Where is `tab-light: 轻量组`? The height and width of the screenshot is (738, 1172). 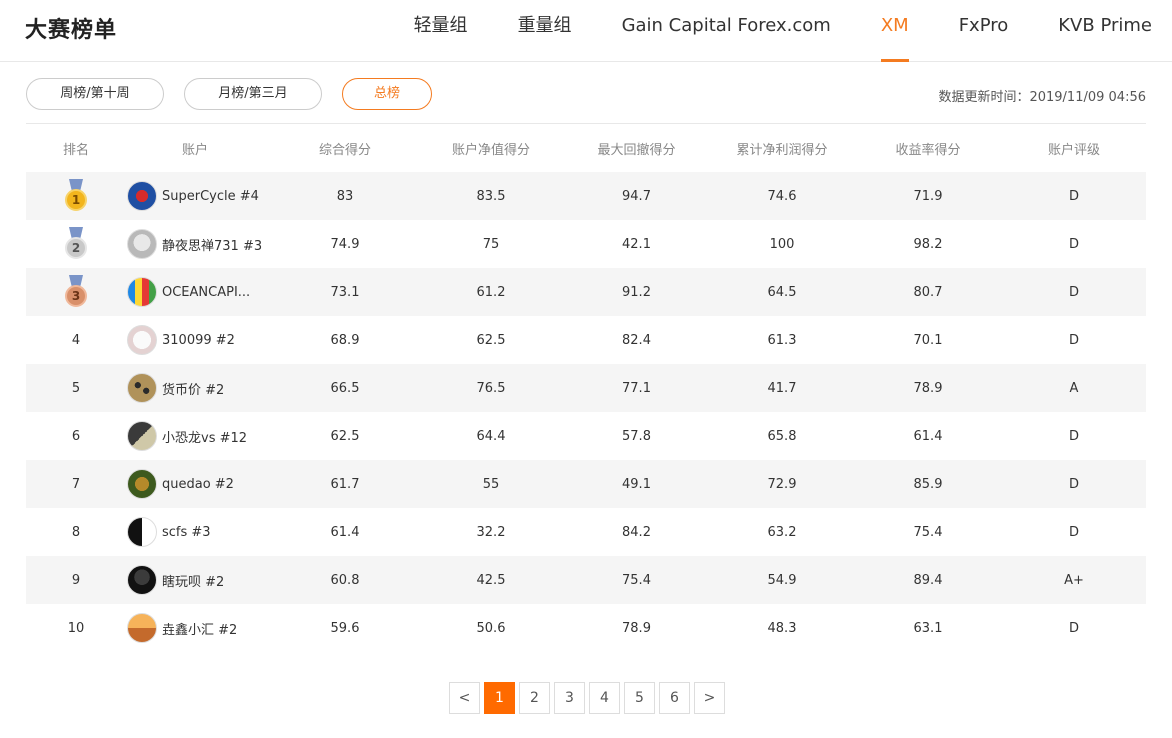 tab-light: 轻量组 is located at coordinates (441, 31).